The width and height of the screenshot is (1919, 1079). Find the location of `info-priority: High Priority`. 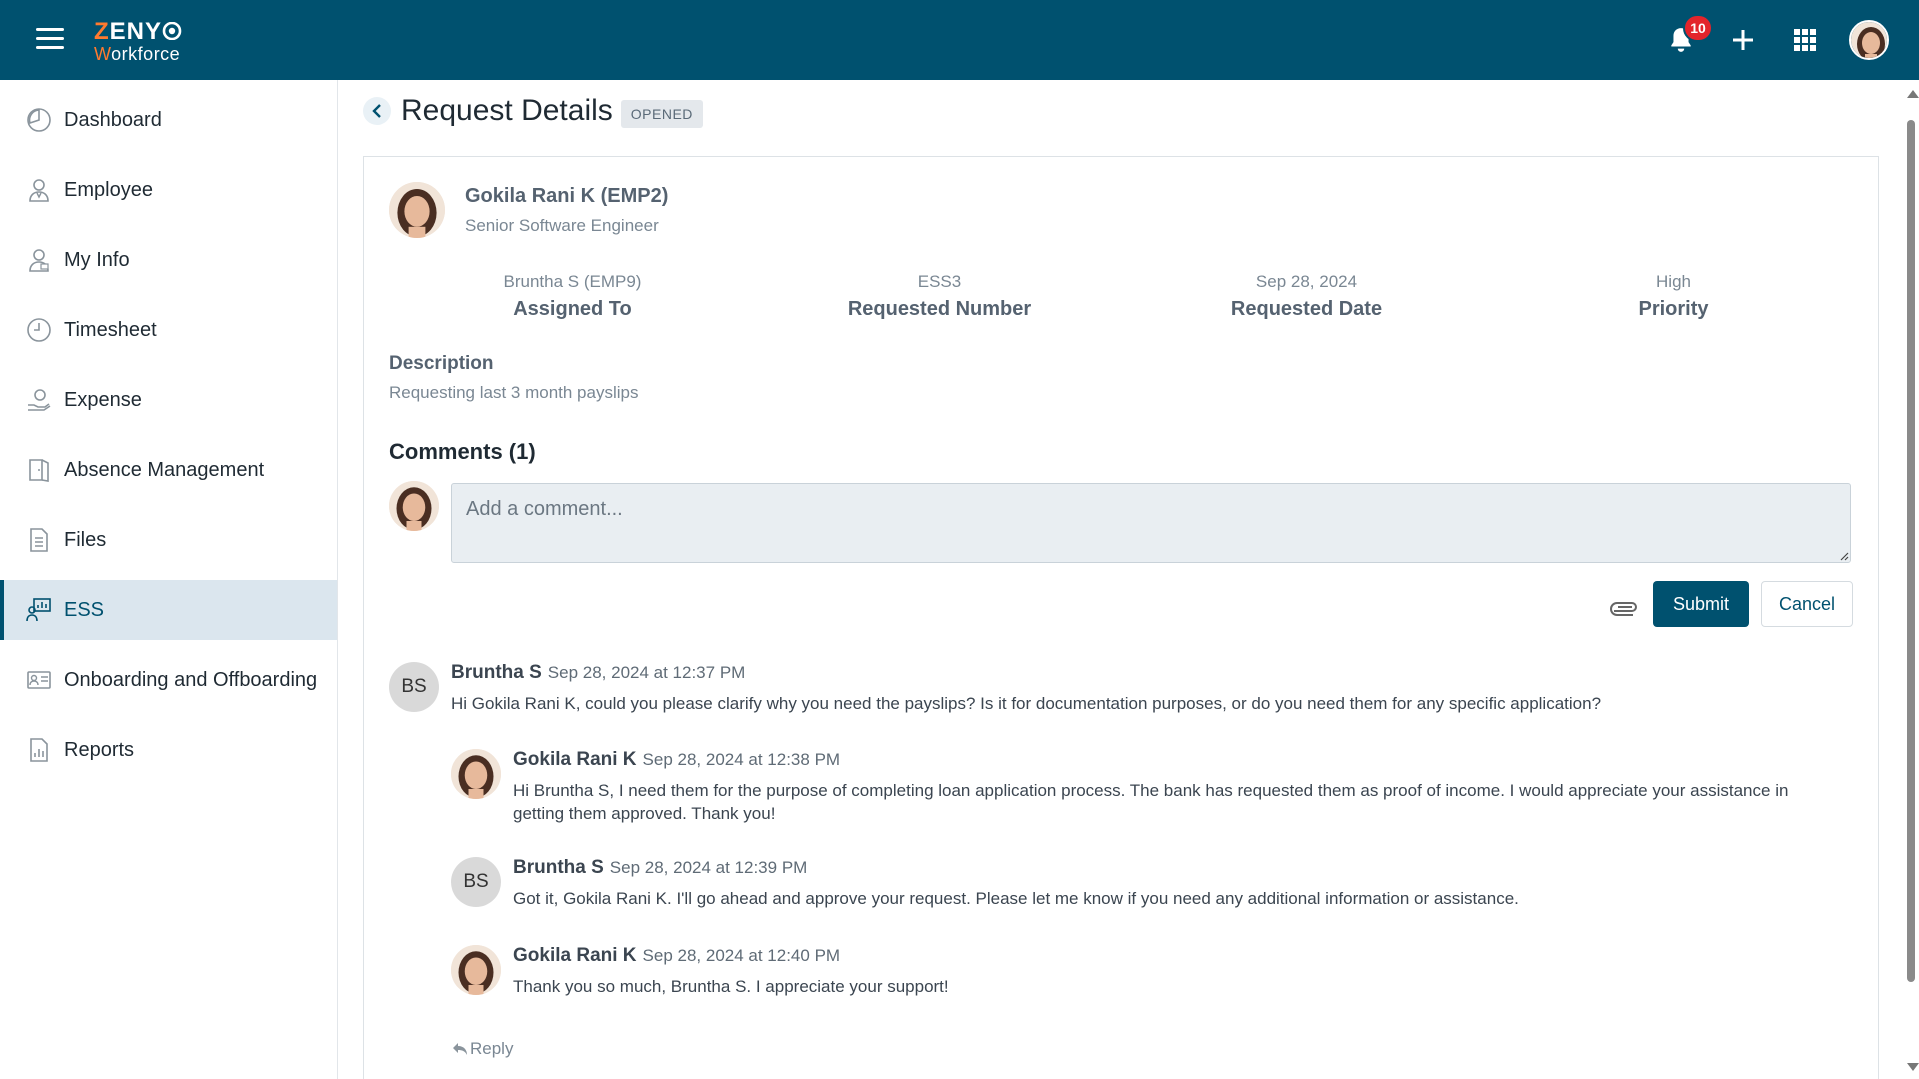

info-priority: High Priority is located at coordinates (1673, 296).